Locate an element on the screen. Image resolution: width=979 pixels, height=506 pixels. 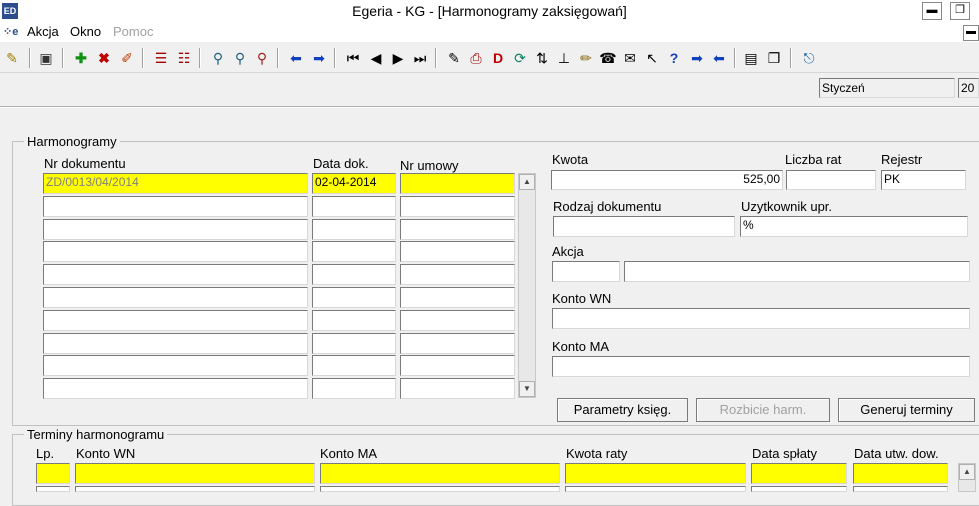
delete-record-icon: ✖ is located at coordinates (104, 58).